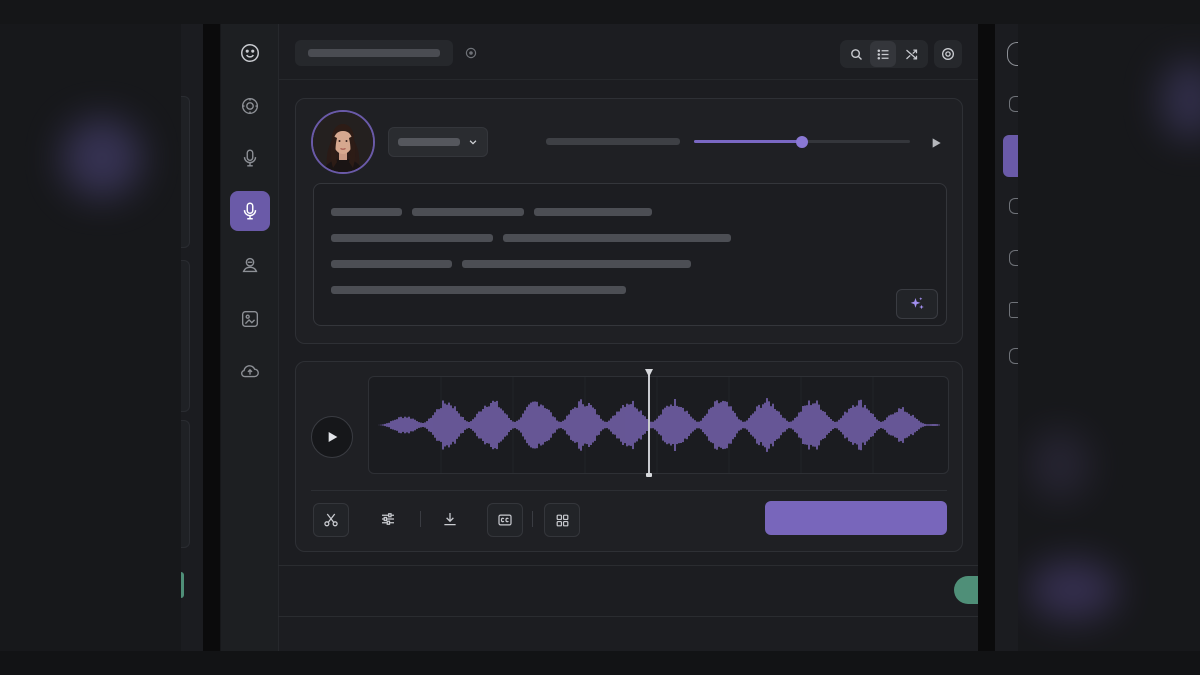 The height and width of the screenshot is (675, 1200). I want to click on compass-icon, so click(250, 106).